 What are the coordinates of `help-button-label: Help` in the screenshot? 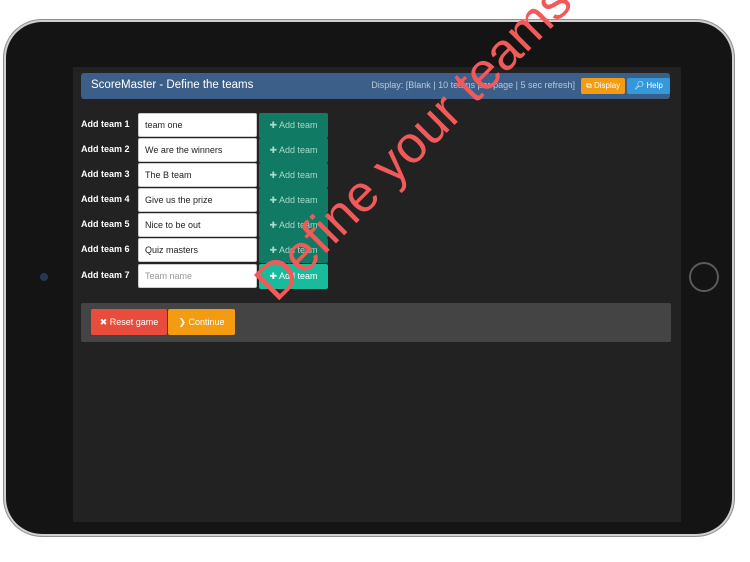 It's located at (654, 85).